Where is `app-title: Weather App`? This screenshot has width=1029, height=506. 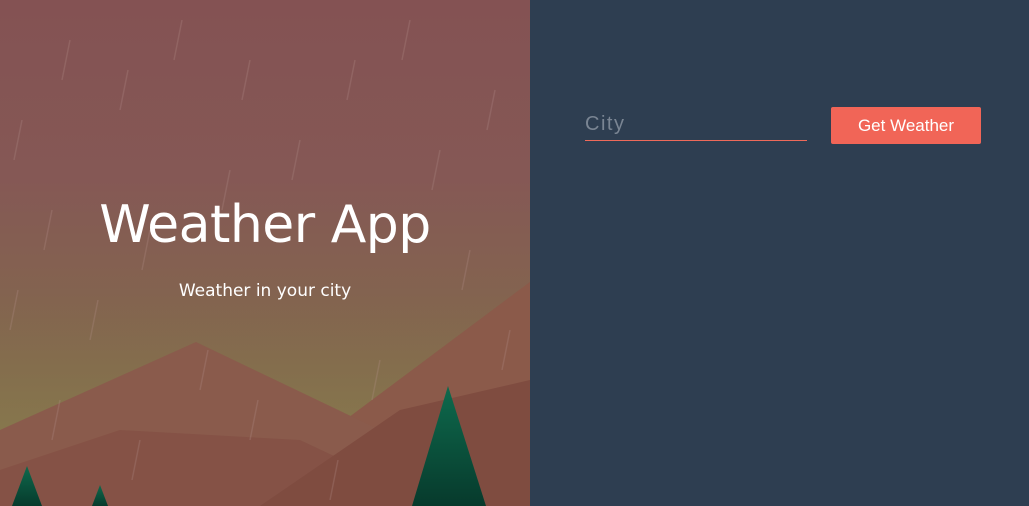
app-title: Weather App is located at coordinates (265, 225).